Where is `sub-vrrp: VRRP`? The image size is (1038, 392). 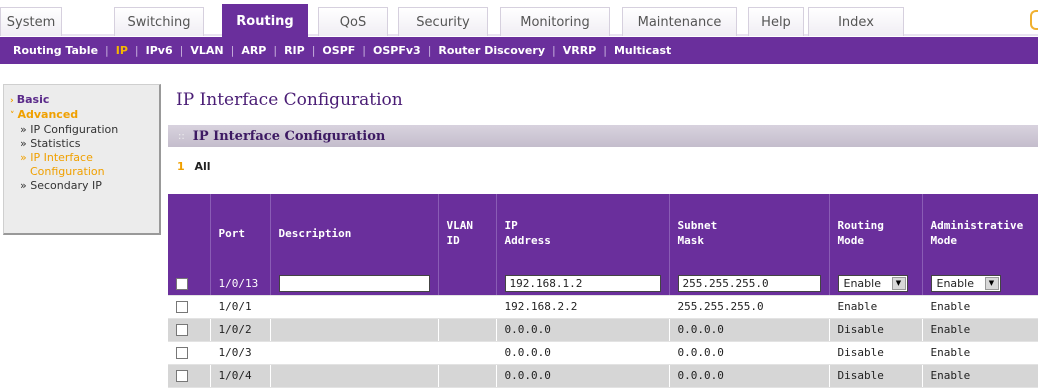
sub-vrrp: VRRP is located at coordinates (580, 50).